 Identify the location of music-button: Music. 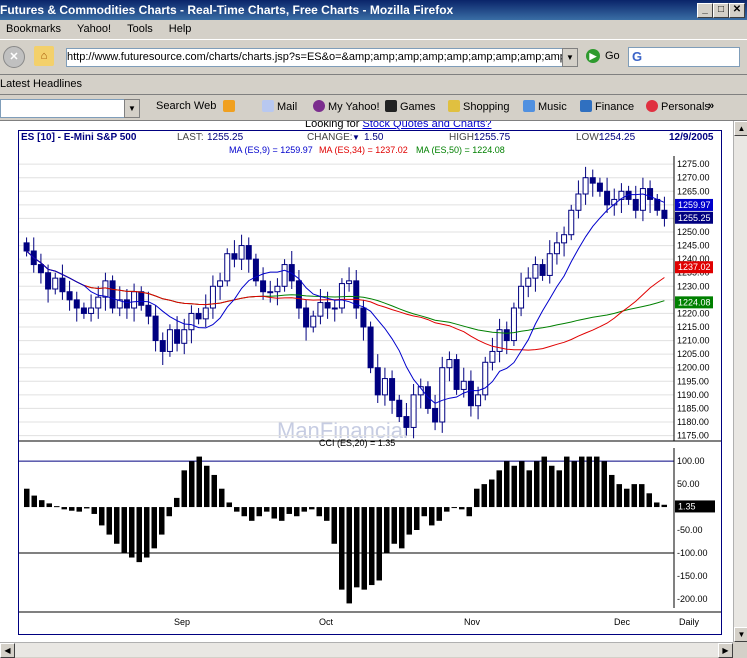
(545, 106).